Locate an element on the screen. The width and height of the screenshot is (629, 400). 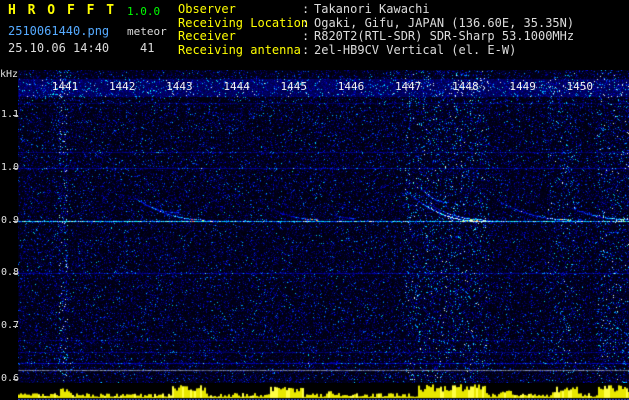
freq-tick-label: 1.0 is located at coordinates (10, 167).